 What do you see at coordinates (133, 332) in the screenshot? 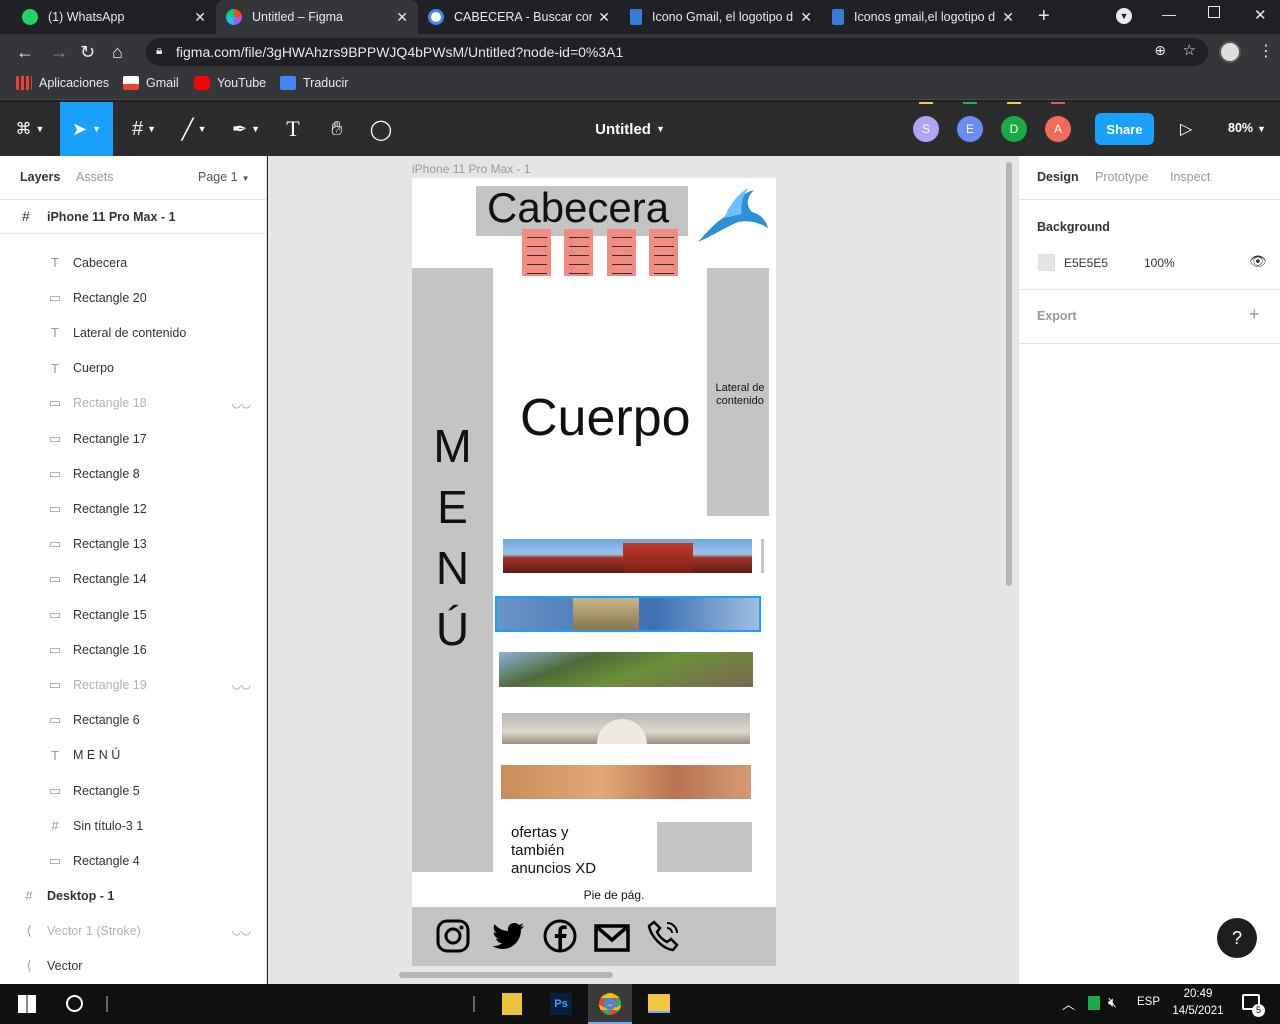
I see `layer-row: T Lateral de contenido` at bounding box center [133, 332].